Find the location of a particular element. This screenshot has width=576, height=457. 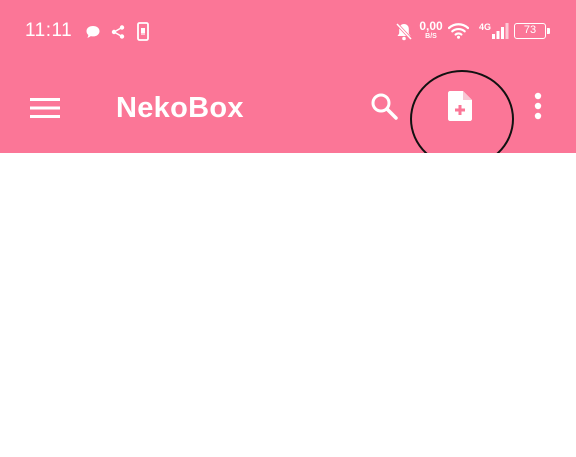

more-vert-icon is located at coordinates (538, 108).